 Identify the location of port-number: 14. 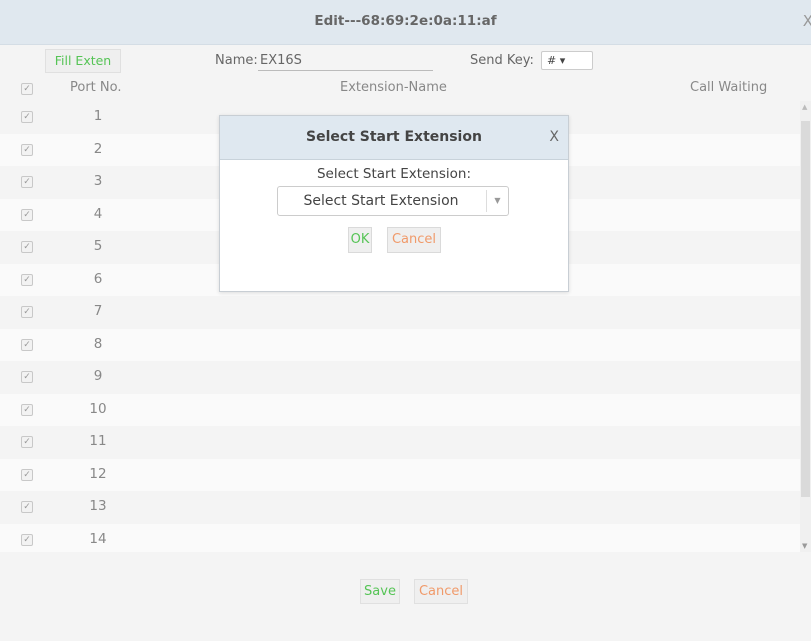
(98, 538).